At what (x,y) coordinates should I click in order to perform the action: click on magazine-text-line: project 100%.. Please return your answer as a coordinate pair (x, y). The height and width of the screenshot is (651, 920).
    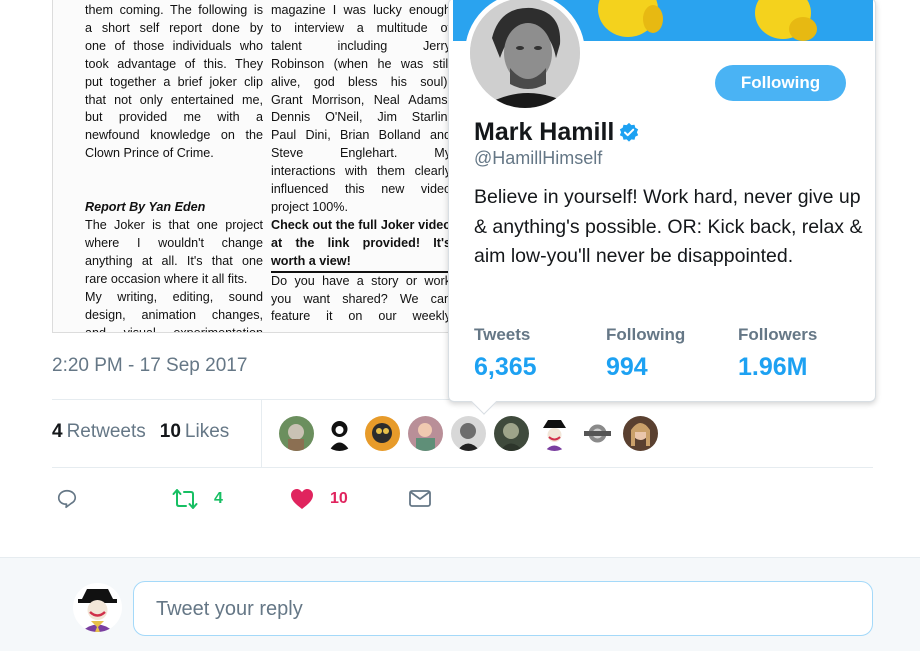
    Looking at the image, I should click on (310, 206).